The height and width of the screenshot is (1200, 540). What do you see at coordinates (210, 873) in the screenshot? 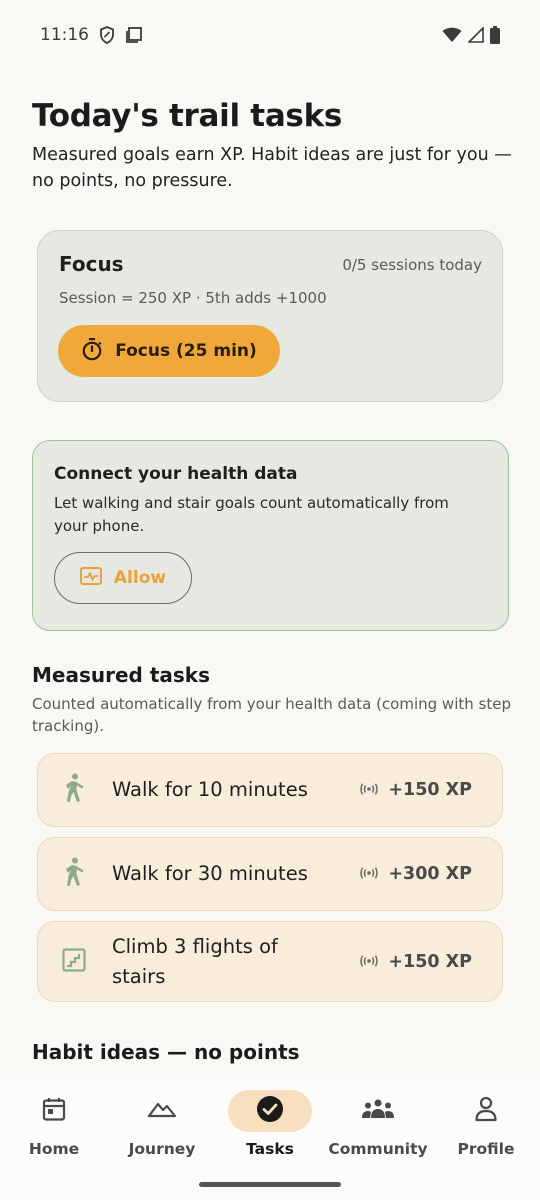
I see `task-label: Walk for 30 minutes` at bounding box center [210, 873].